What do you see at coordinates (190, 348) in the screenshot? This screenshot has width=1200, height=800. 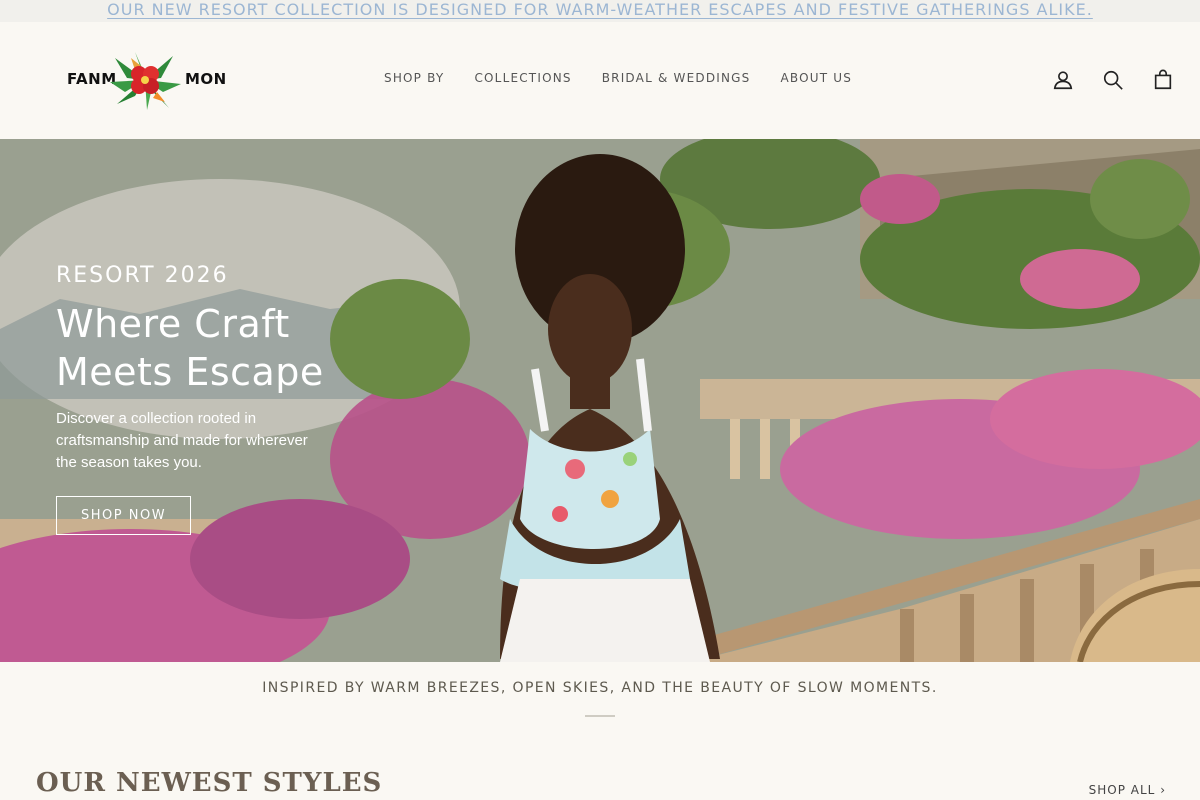 I see `hero-title: Where Craft Meets Escape` at bounding box center [190, 348].